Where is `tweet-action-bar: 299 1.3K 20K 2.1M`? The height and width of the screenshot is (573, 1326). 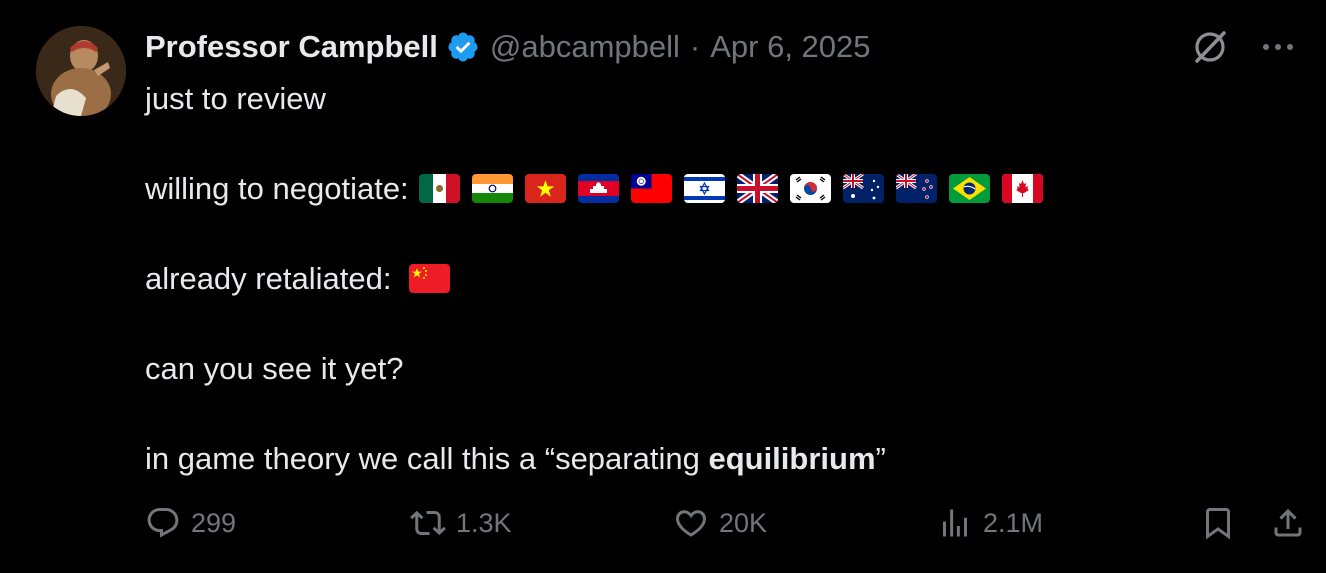 tweet-action-bar: 299 1.3K 20K 2.1M is located at coordinates (663, 528).